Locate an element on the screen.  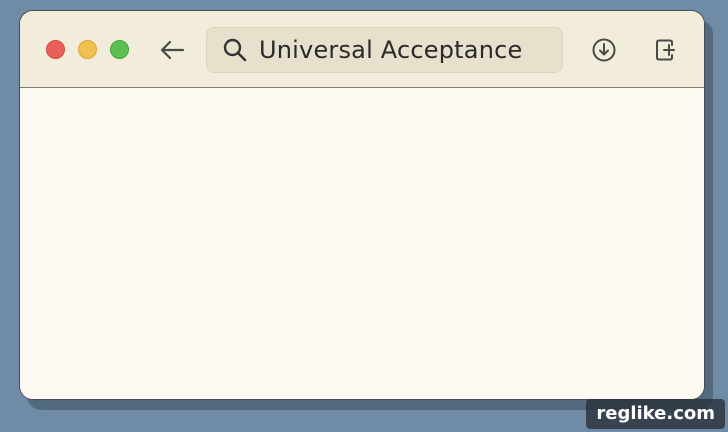
back-button is located at coordinates (172, 50).